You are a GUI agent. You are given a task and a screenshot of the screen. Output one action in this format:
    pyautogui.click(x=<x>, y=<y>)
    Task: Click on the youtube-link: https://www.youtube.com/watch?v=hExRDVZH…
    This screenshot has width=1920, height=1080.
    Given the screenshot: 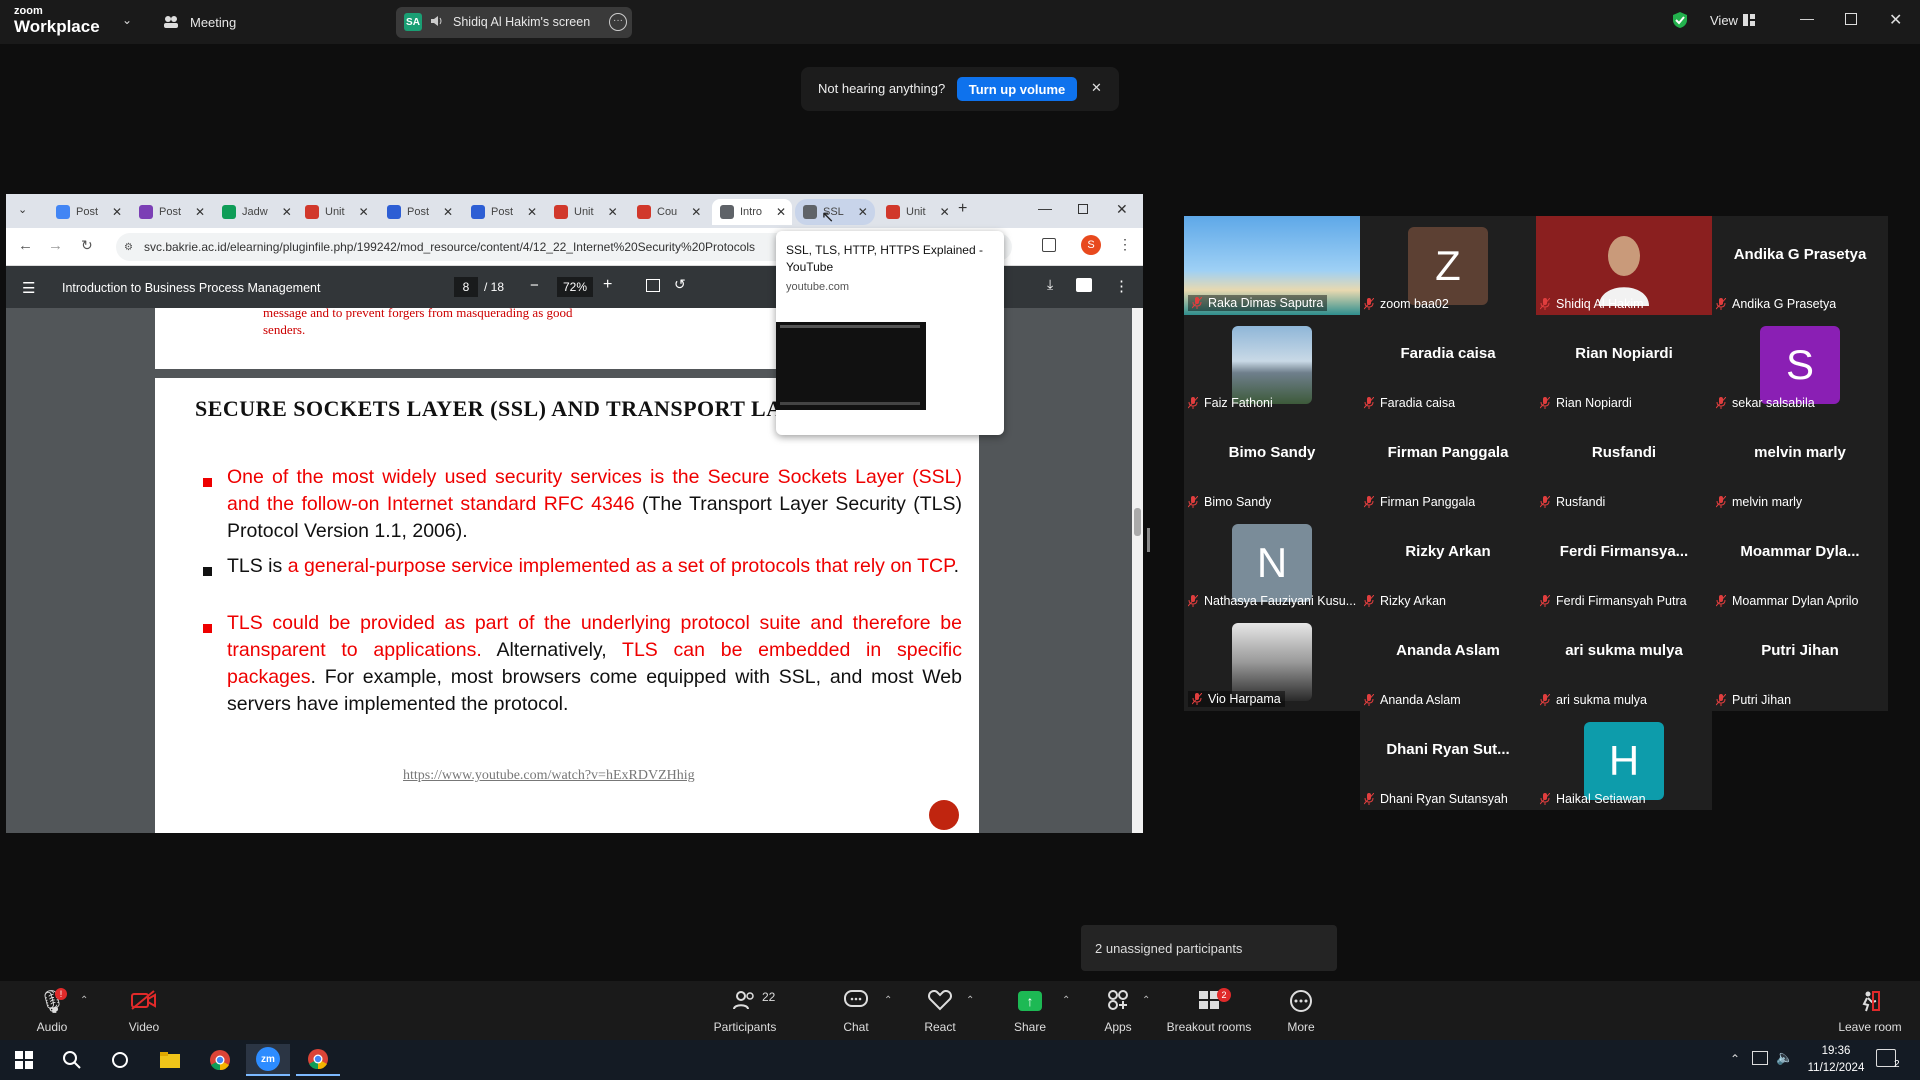 What is the action you would take?
    pyautogui.click(x=549, y=776)
    